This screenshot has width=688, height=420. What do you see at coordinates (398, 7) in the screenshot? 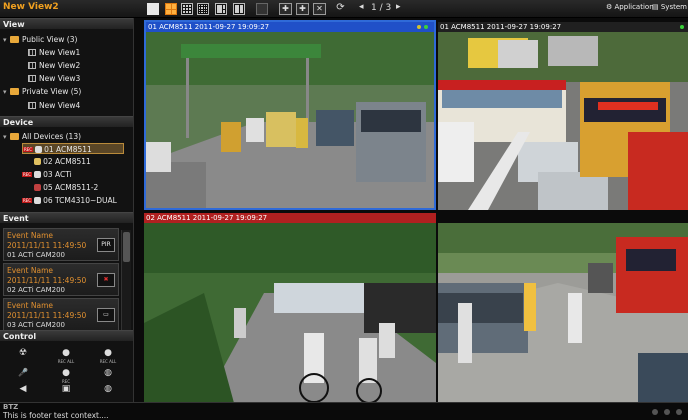
I see `next-page-button: ▸` at bounding box center [398, 7].